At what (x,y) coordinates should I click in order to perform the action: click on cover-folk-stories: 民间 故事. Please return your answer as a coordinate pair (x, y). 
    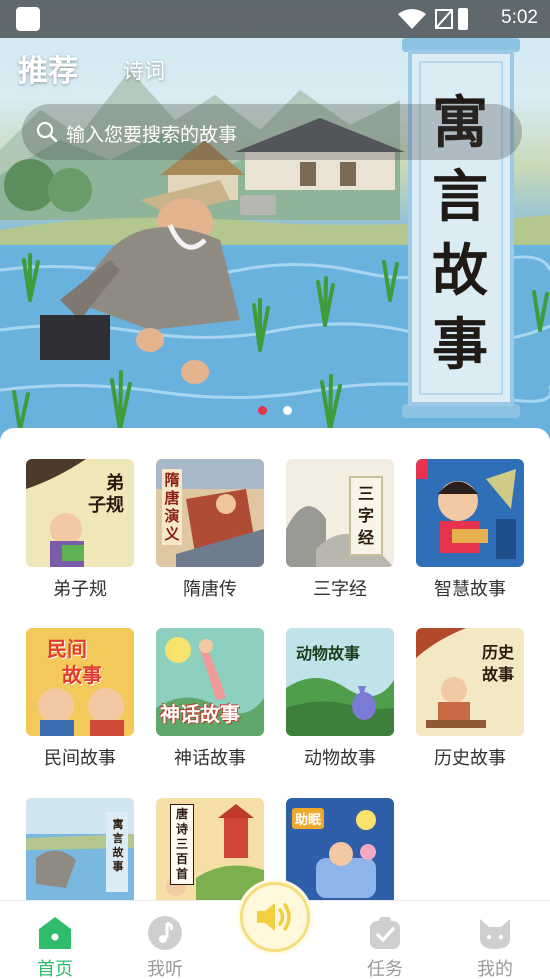
    Looking at the image, I should click on (80, 682).